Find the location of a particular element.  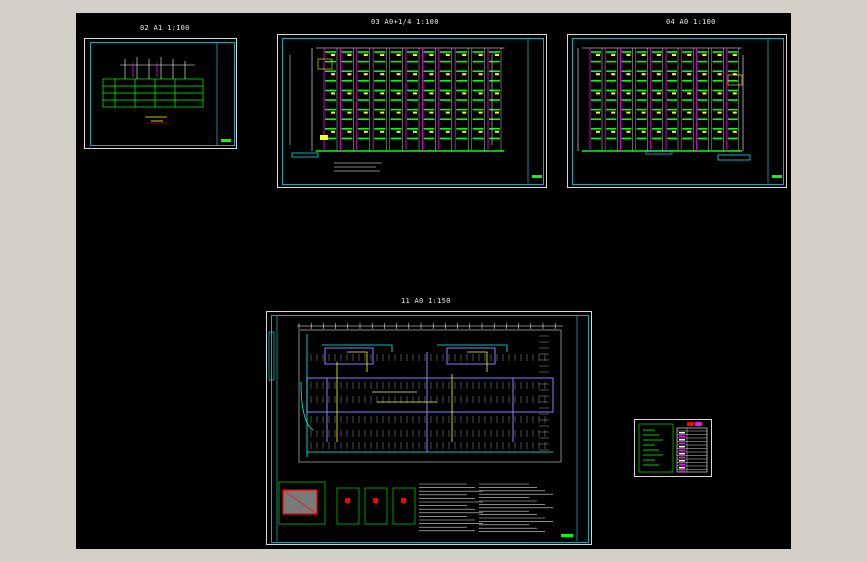

sheet-03-title: 03 A0+1/4 1:100 is located at coordinates (405, 22).